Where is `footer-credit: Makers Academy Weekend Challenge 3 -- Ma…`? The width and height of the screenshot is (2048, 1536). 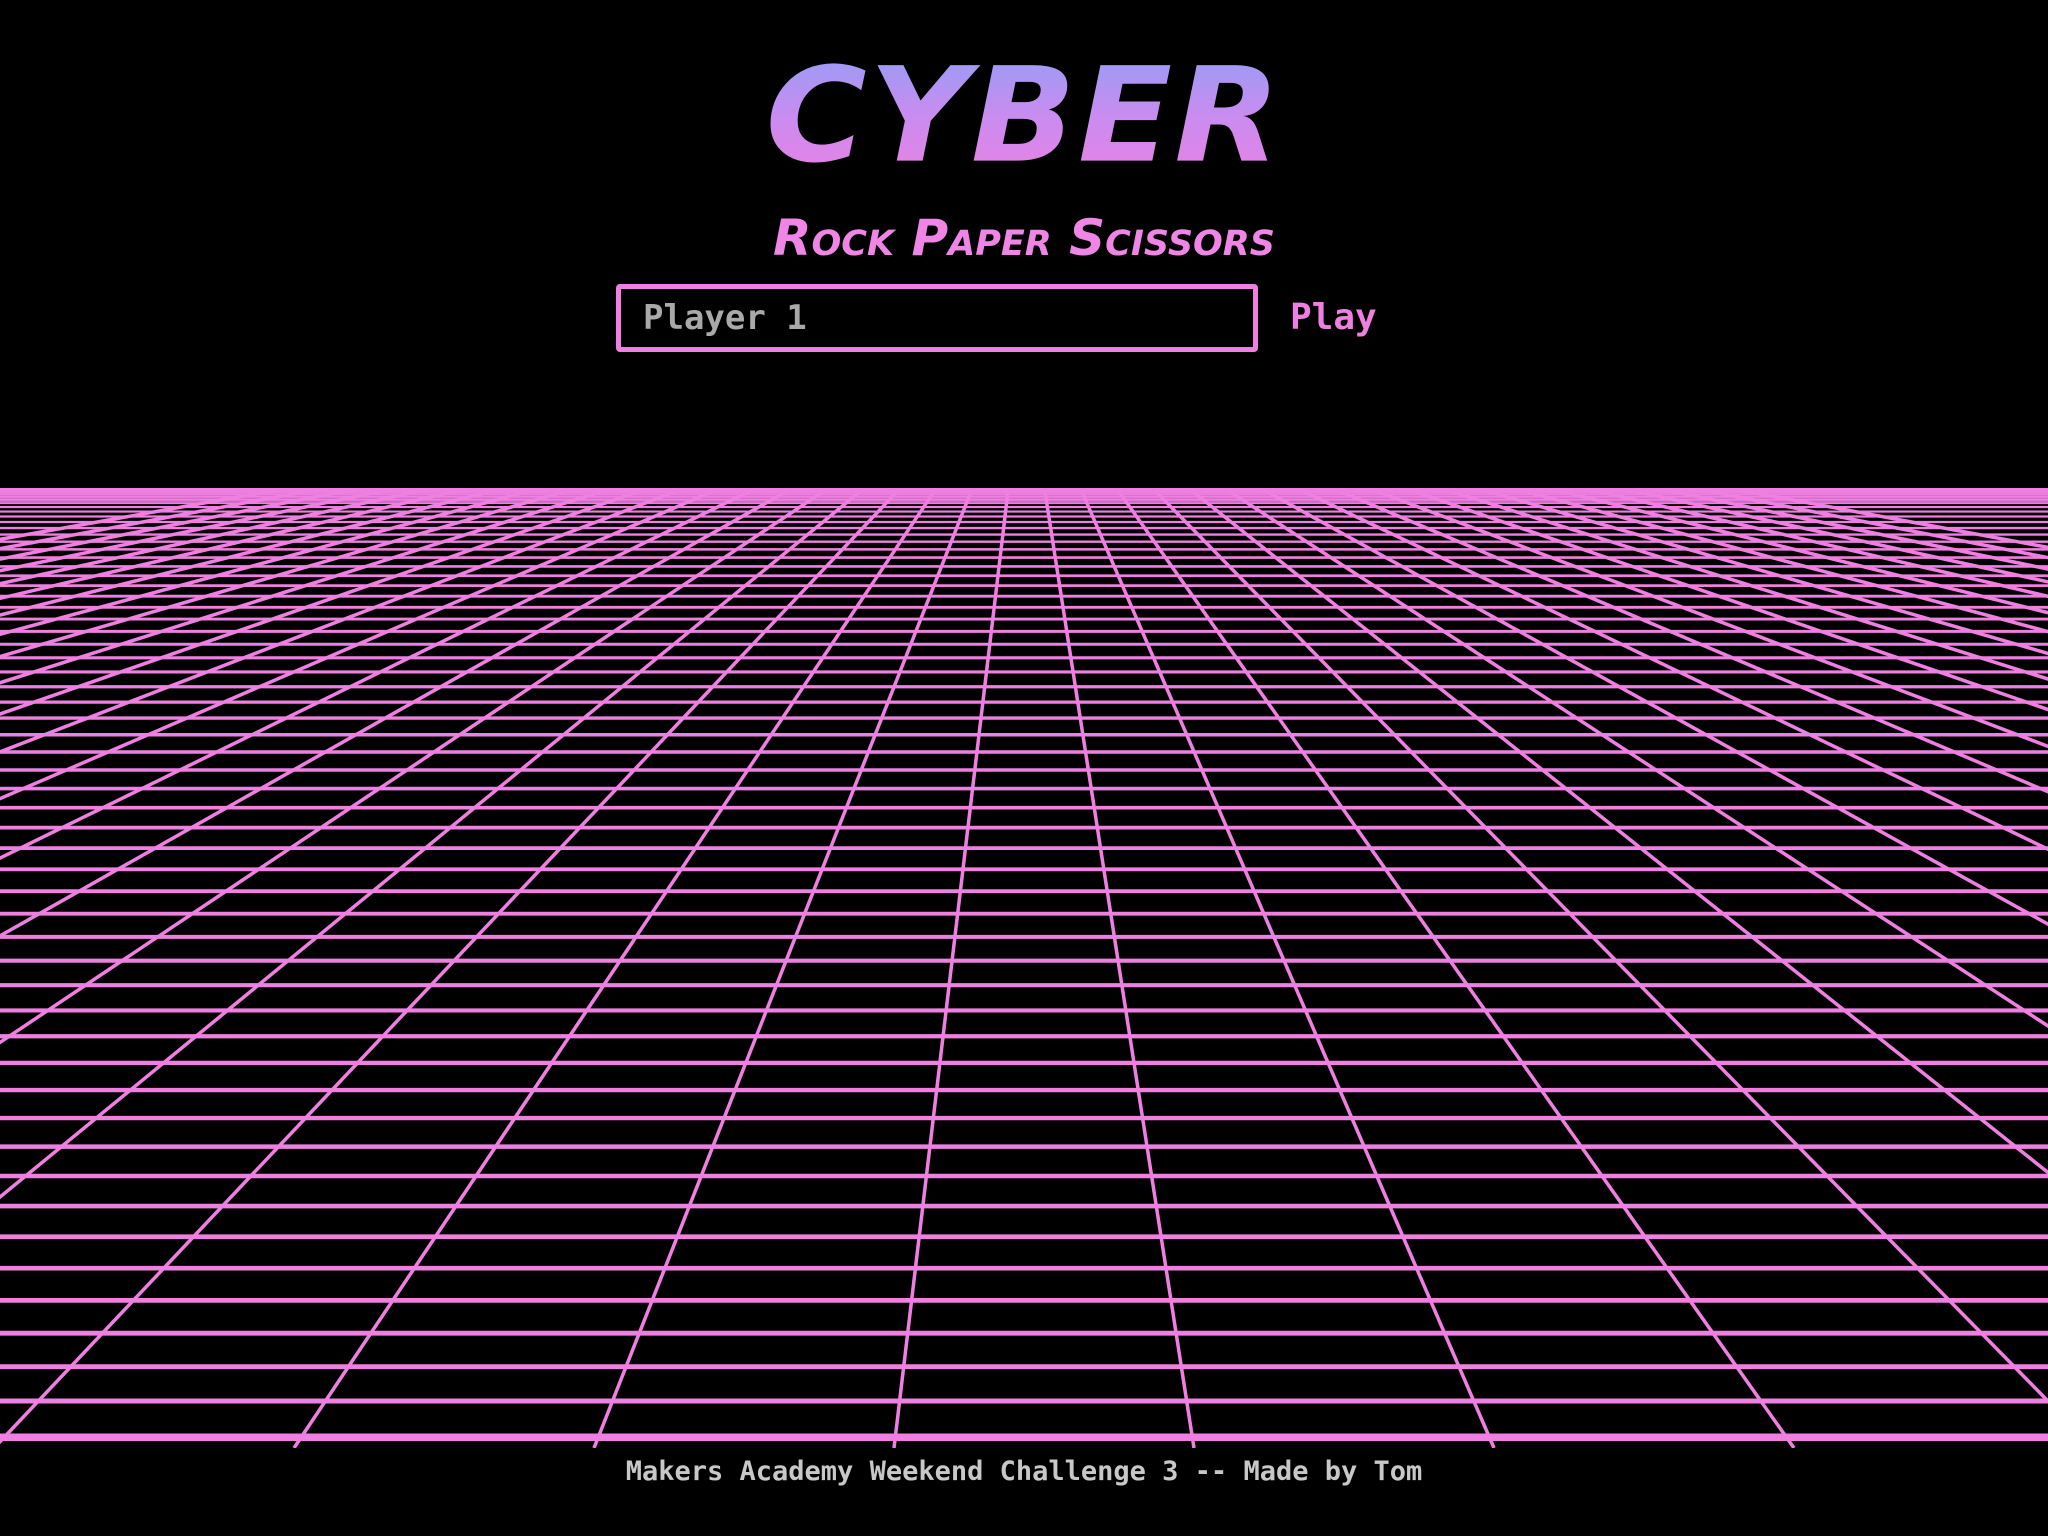 footer-credit: Makers Academy Weekend Challenge 3 -- Ma… is located at coordinates (1024, 1471).